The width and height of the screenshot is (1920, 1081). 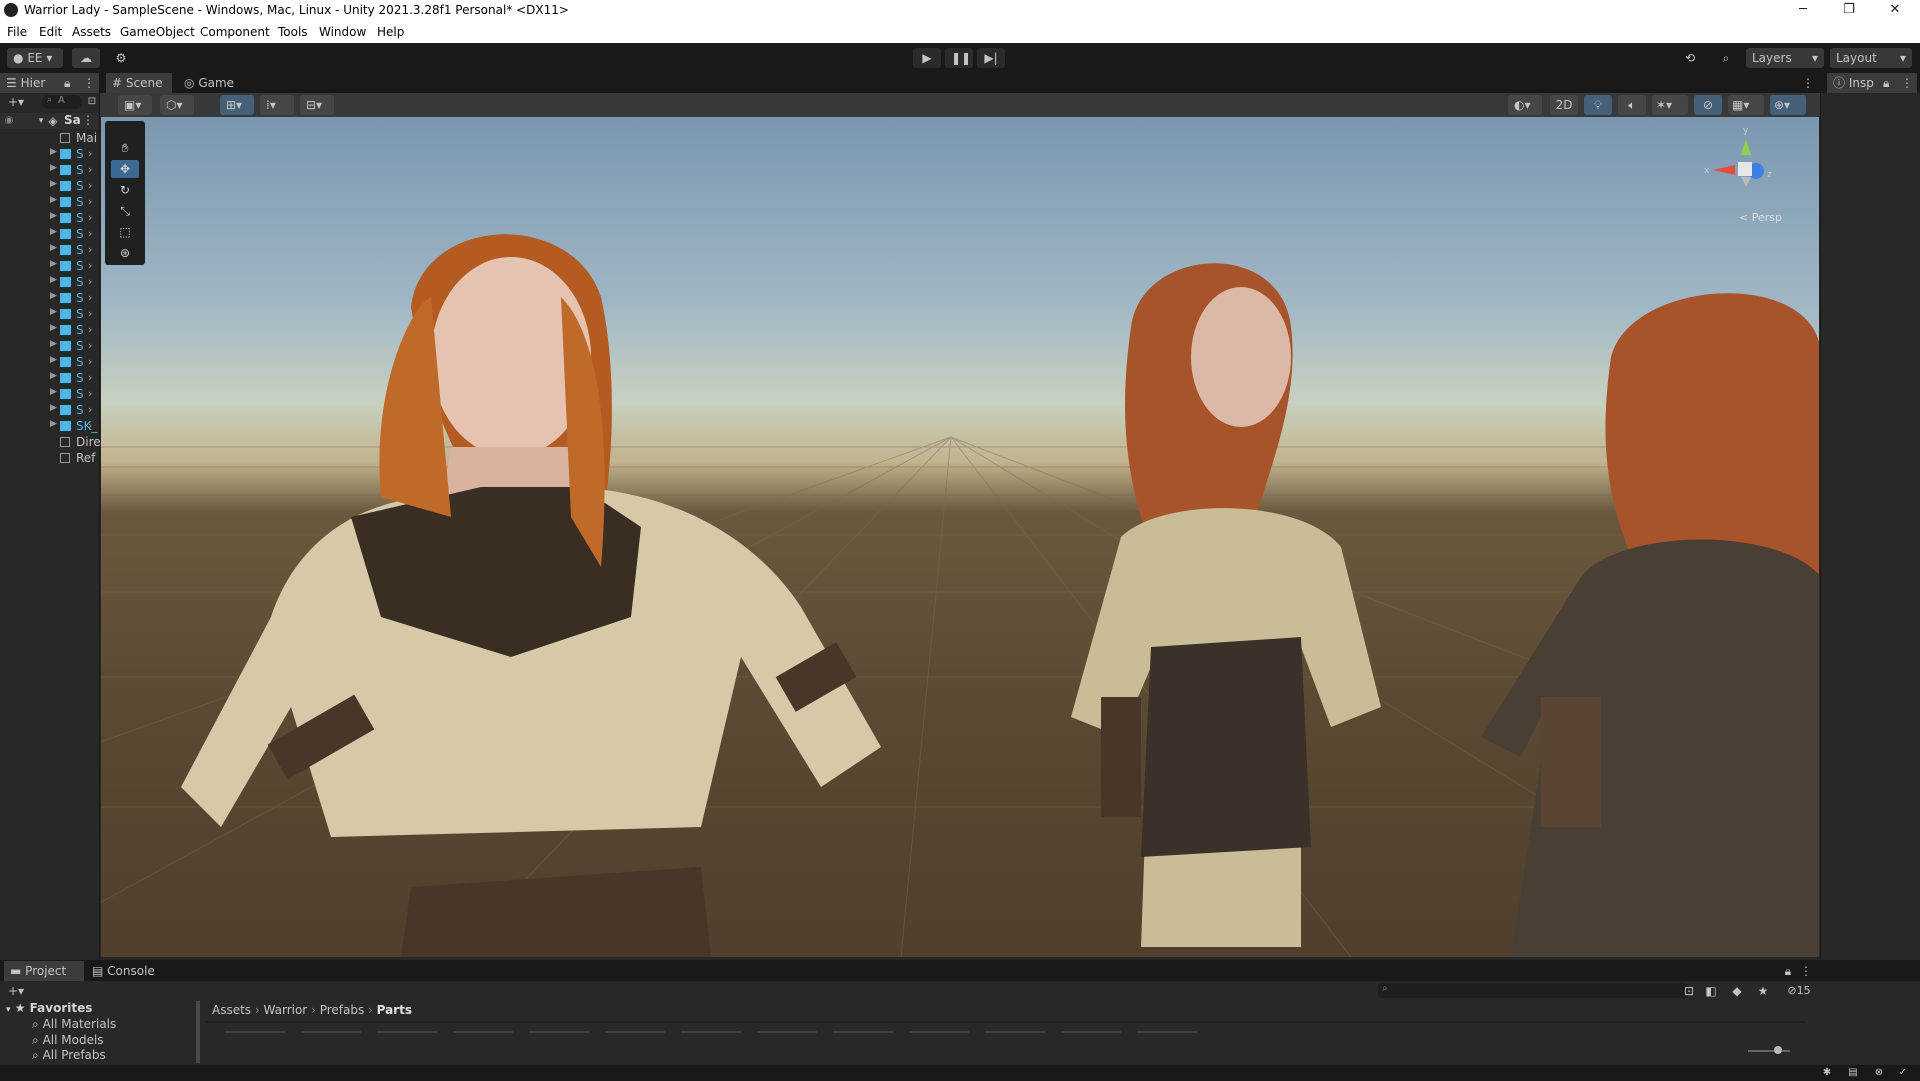 What do you see at coordinates (1803, 11) in the screenshot?
I see `minimize-button: ─` at bounding box center [1803, 11].